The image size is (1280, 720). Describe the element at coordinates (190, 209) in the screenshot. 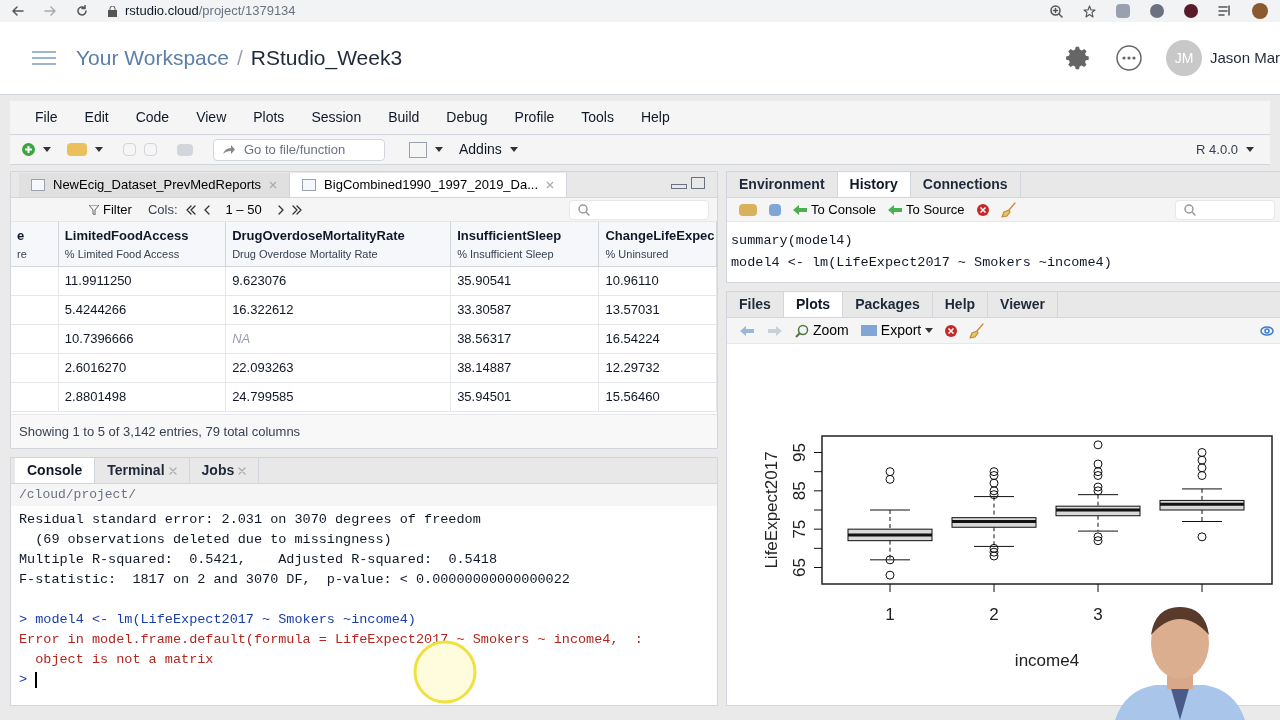

I see `first-page-icon` at that location.